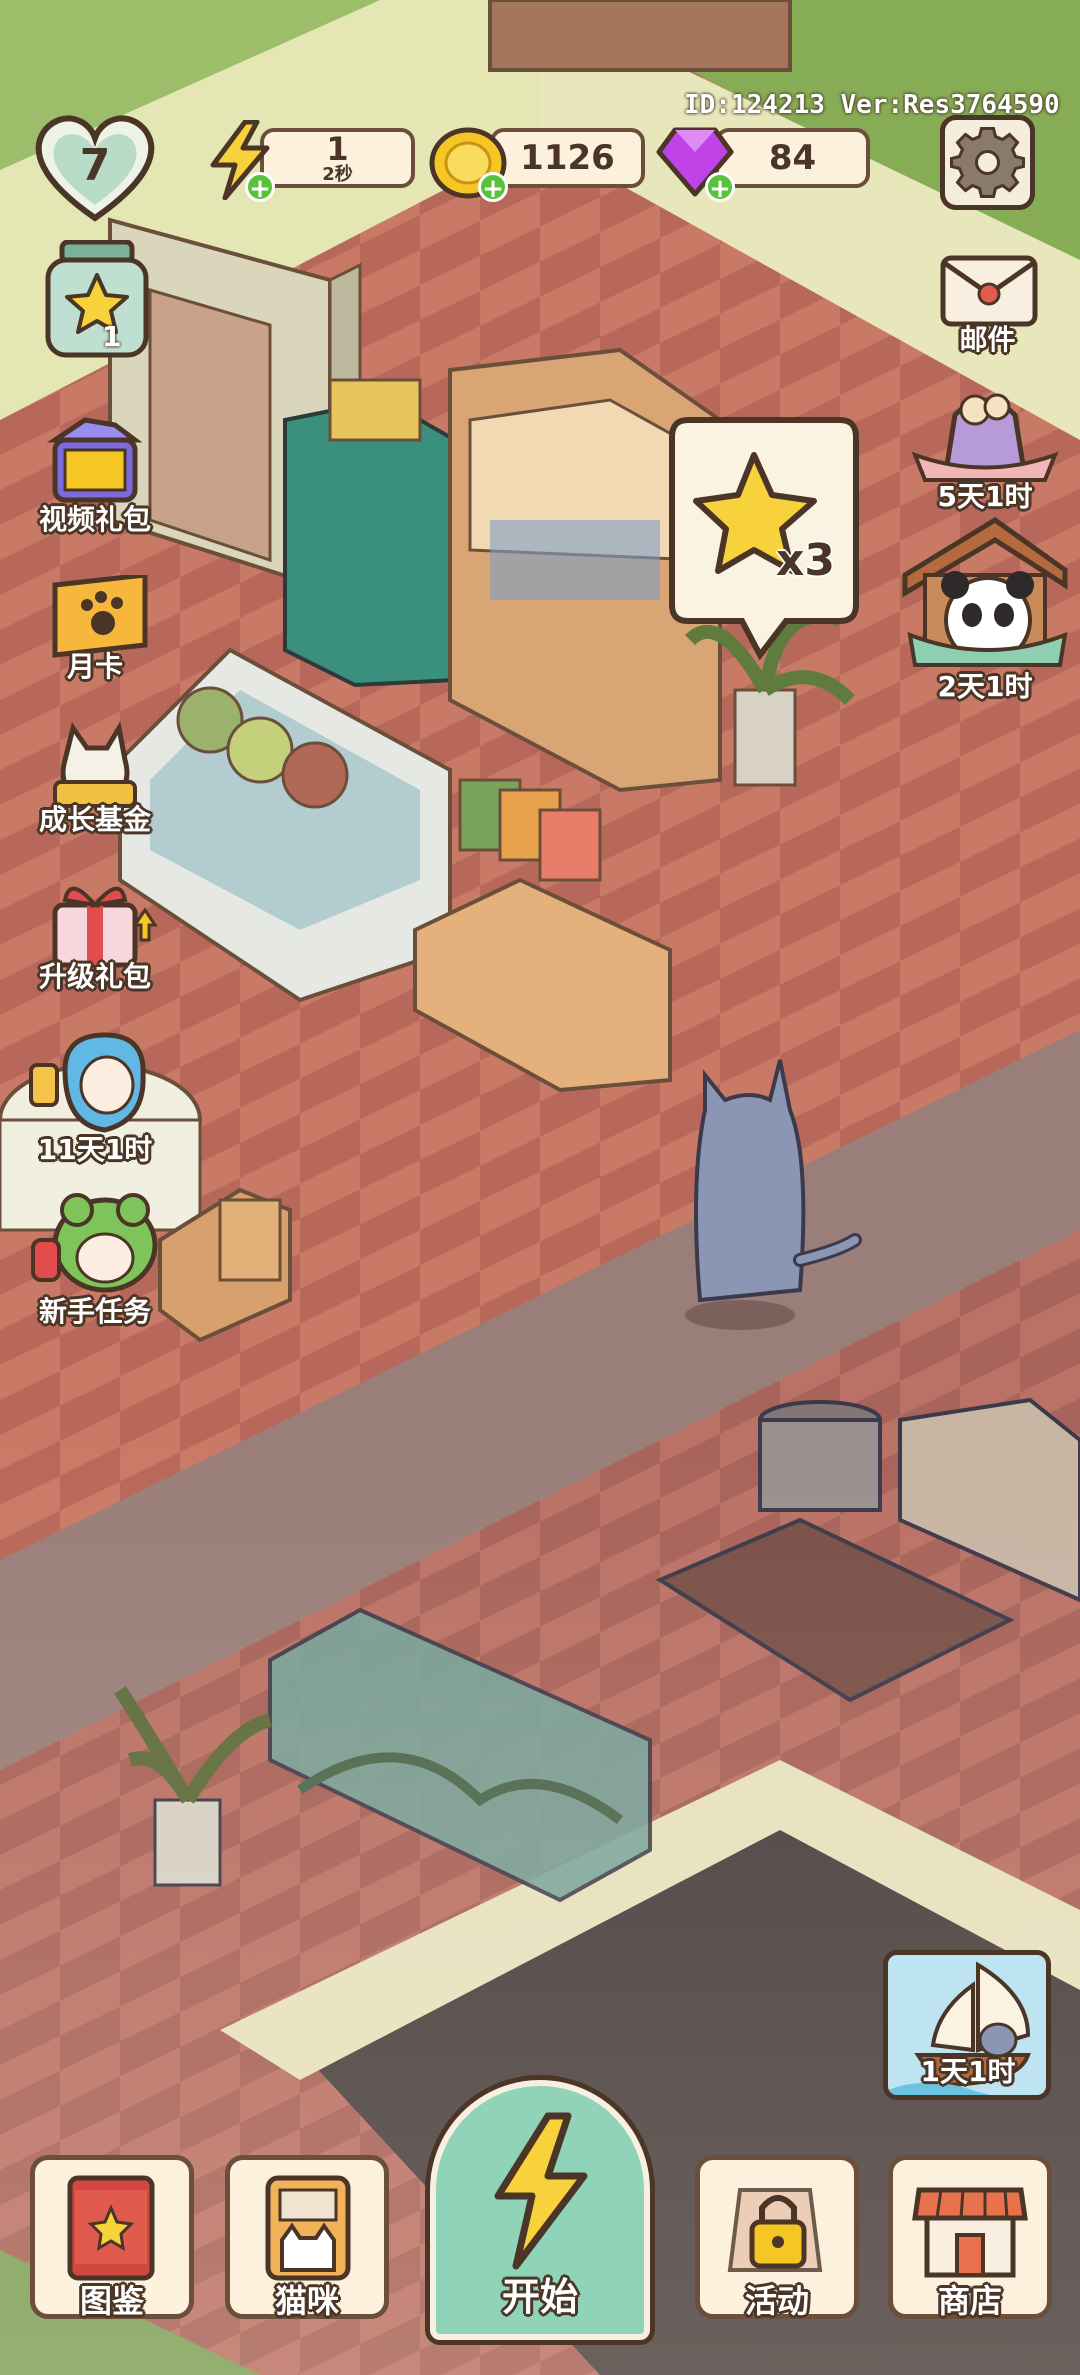 The width and height of the screenshot is (1080, 2375). I want to click on gem-value: 84, so click(792, 158).